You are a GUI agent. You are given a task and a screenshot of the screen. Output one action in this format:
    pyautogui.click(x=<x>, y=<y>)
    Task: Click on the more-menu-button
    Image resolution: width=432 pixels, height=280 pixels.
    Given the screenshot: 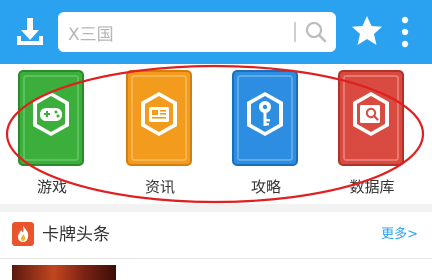 What is the action you would take?
    pyautogui.click(x=405, y=32)
    